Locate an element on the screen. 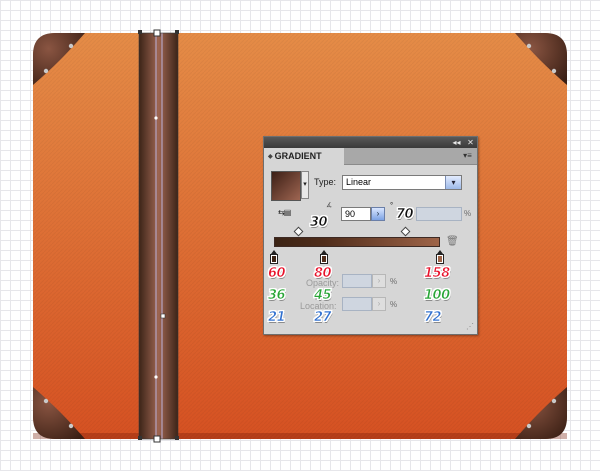 The image size is (600, 471). opacity-stepper-button: › is located at coordinates (379, 281).